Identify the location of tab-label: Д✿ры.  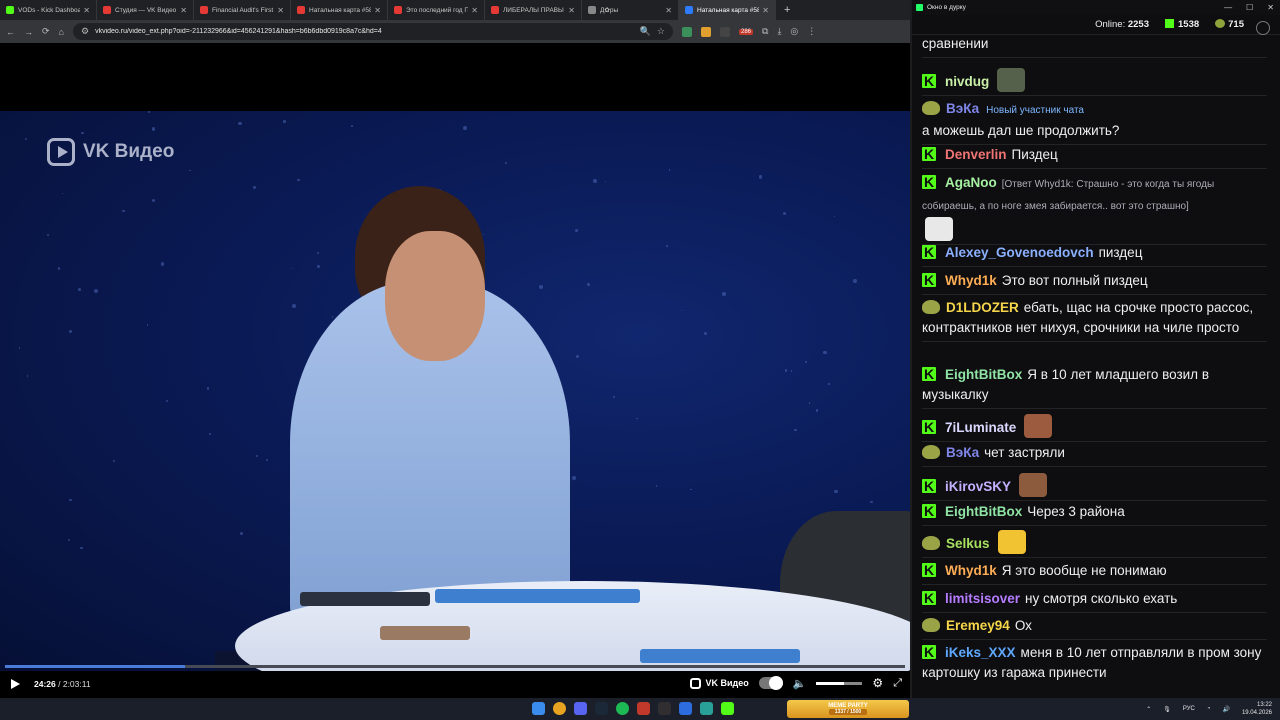
(609, 10).